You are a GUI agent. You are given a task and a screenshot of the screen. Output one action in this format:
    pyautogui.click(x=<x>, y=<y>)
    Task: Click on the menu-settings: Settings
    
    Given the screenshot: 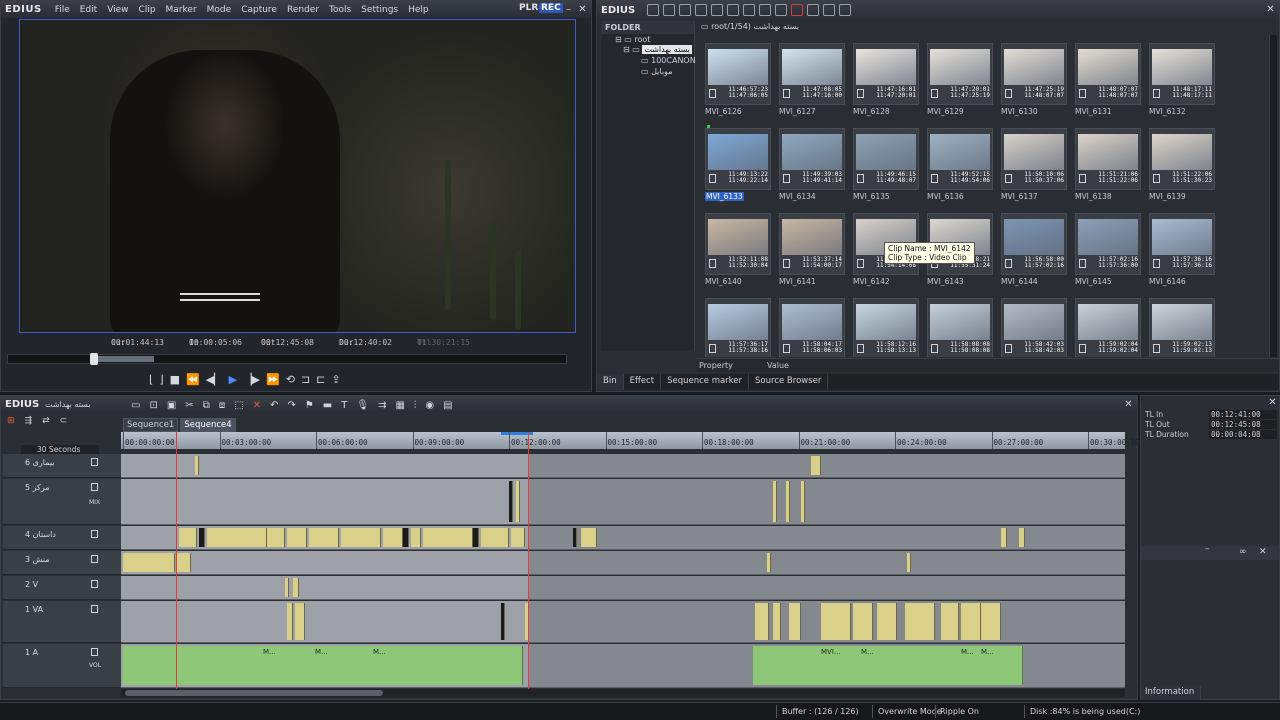 What is the action you would take?
    pyautogui.click(x=379, y=10)
    